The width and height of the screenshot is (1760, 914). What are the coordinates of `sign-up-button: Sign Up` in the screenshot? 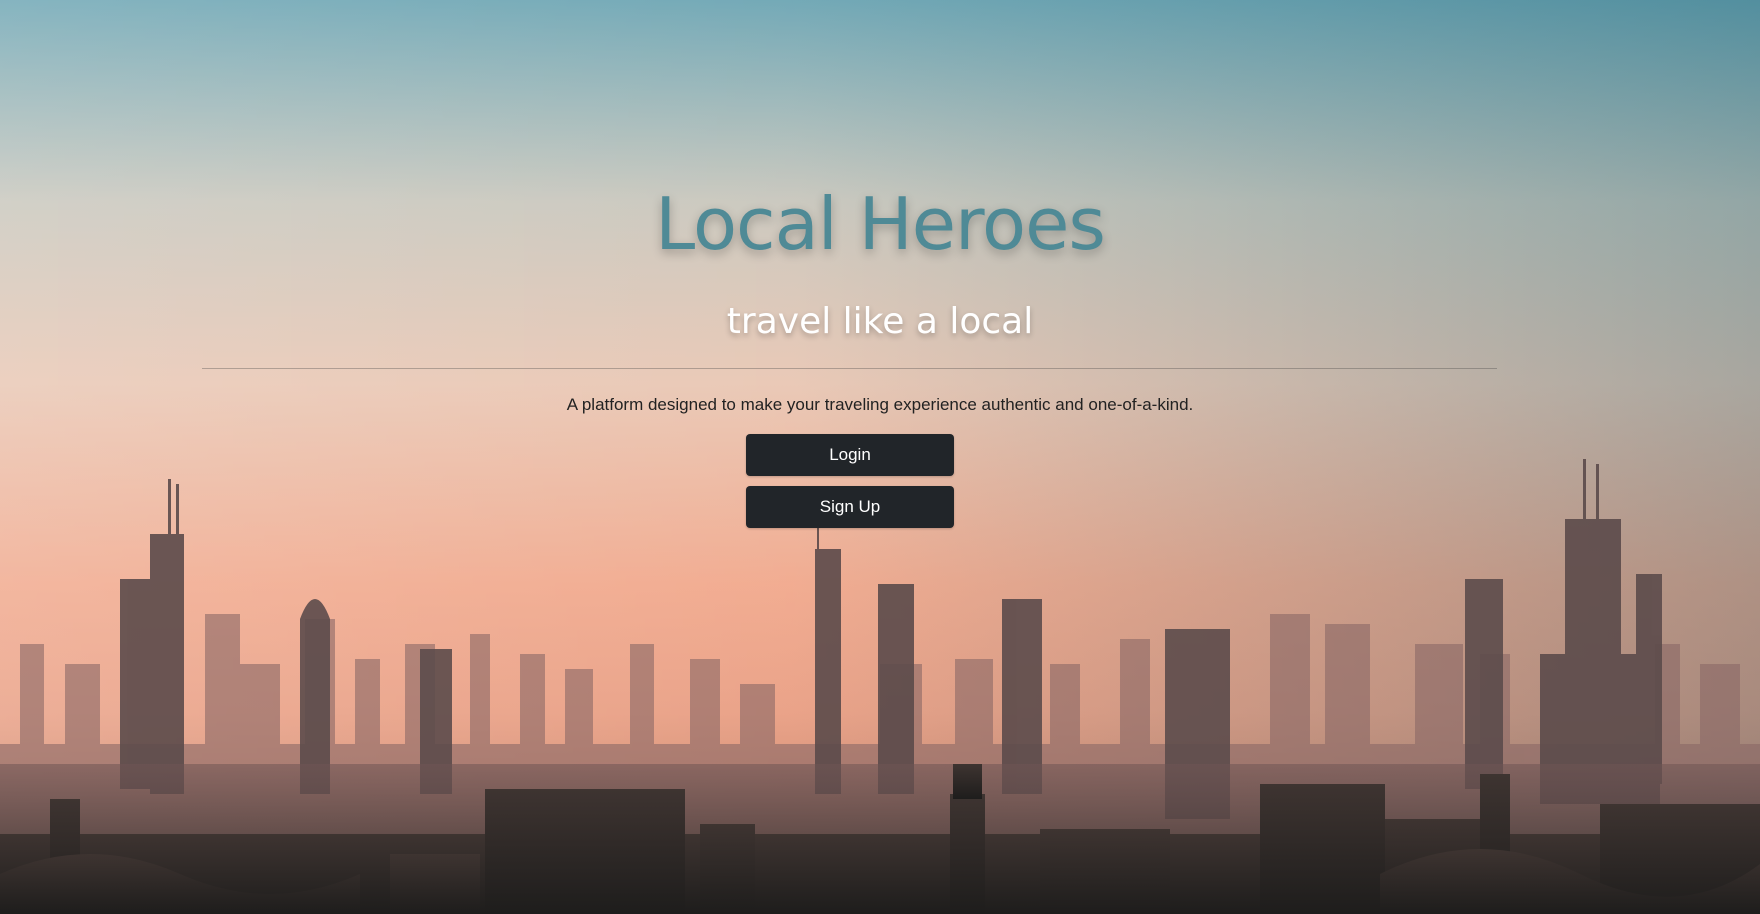 It's located at (850, 507).